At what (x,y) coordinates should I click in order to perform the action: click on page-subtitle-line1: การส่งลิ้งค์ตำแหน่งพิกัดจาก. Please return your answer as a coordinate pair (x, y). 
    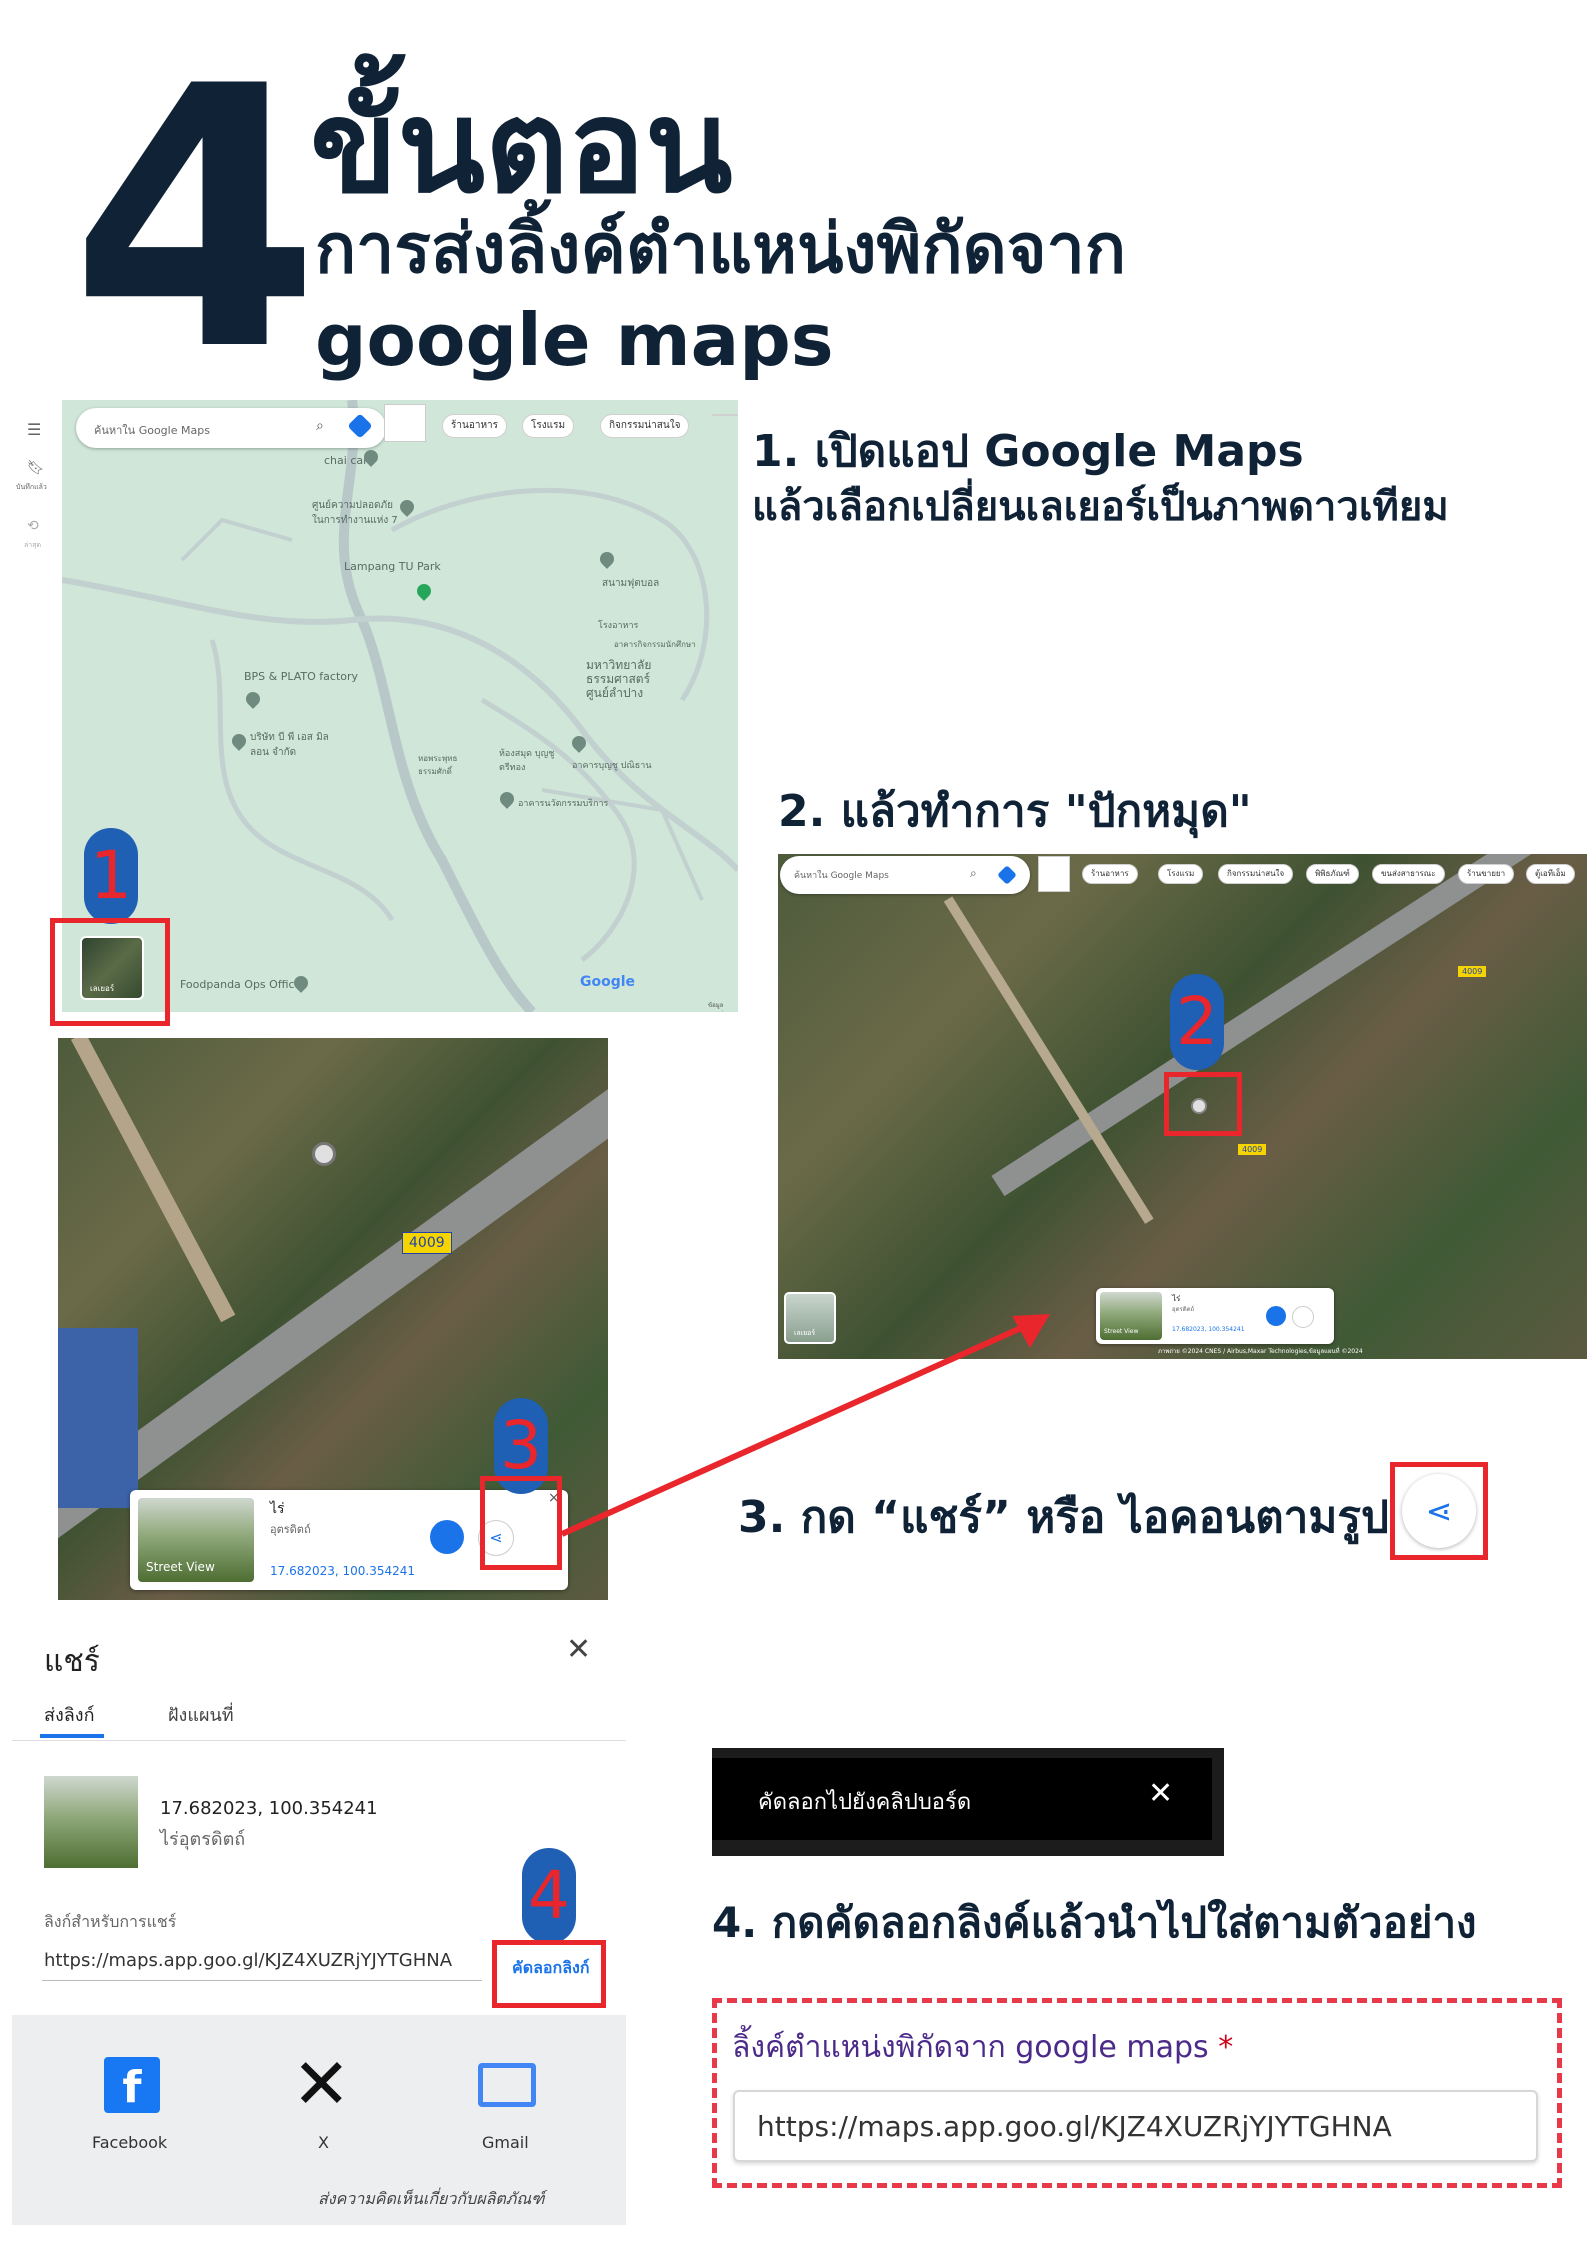
    Looking at the image, I should click on (720, 249).